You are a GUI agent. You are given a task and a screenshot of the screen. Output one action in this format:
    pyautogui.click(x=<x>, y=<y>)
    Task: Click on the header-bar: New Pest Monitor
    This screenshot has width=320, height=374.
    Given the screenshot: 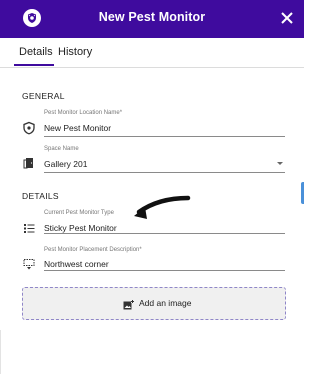 What is the action you would take?
    pyautogui.click(x=152, y=19)
    